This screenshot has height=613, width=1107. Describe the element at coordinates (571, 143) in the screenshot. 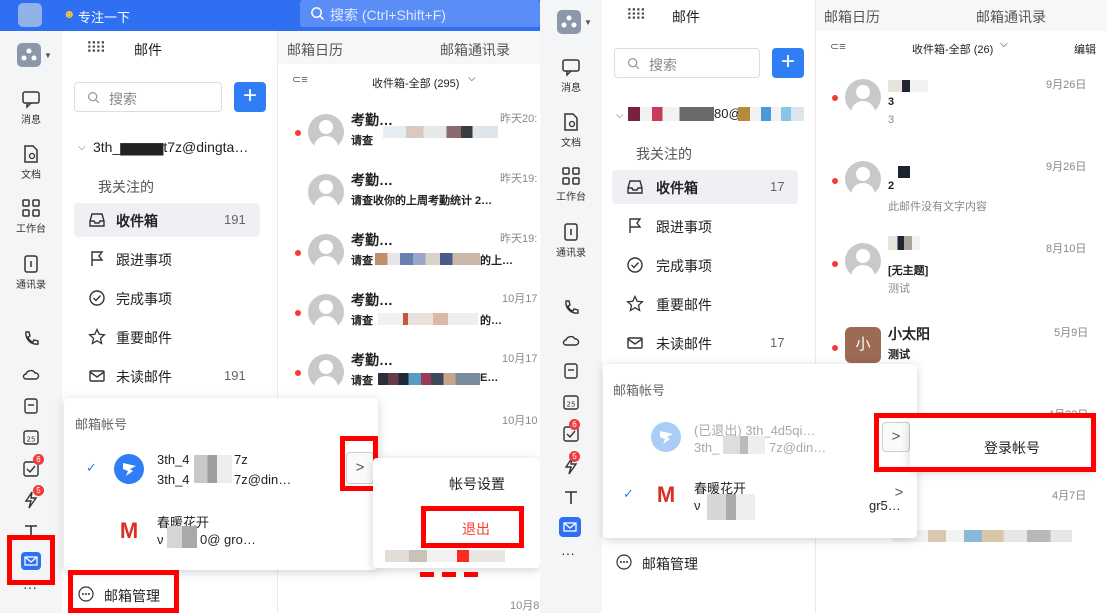

I see `rail-label: 文档` at that location.